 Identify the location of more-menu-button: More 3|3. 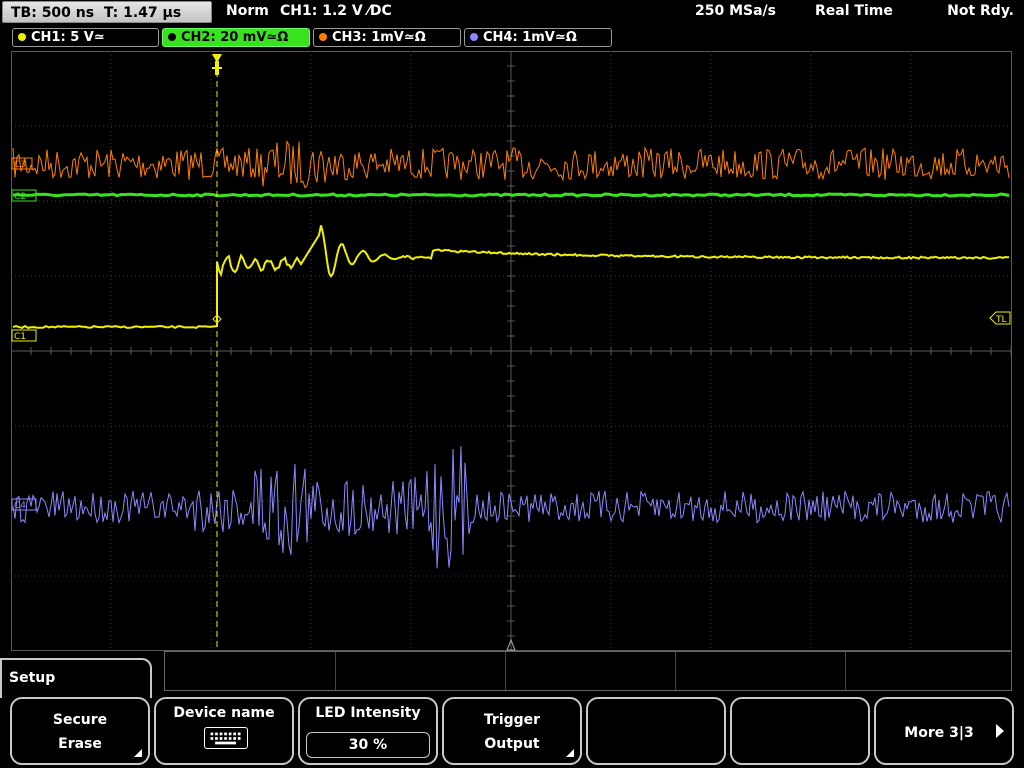
(944, 731).